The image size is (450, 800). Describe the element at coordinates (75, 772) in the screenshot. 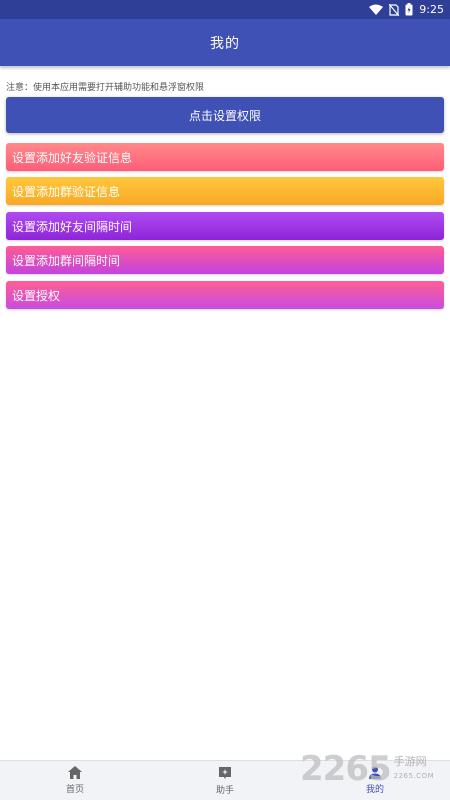

I see `home-icon` at that location.